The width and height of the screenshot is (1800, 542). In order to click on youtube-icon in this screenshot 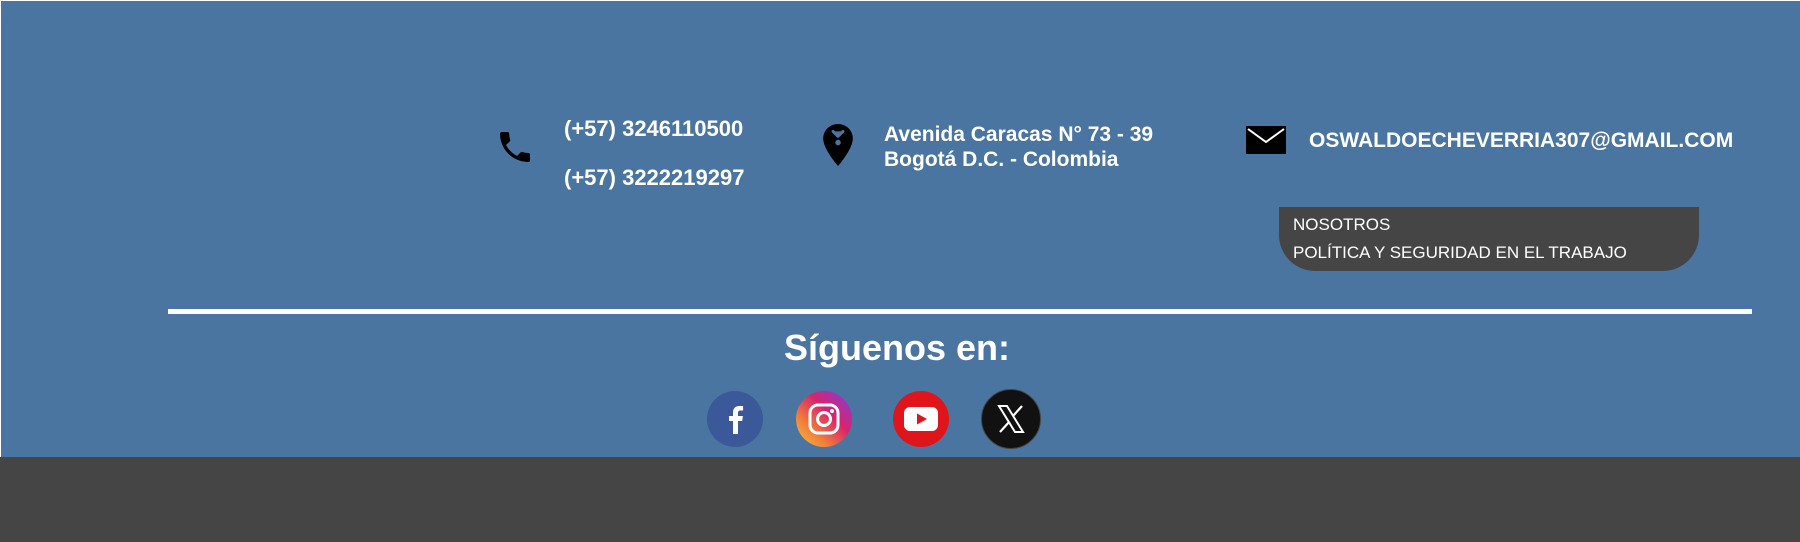, I will do `click(921, 419)`.